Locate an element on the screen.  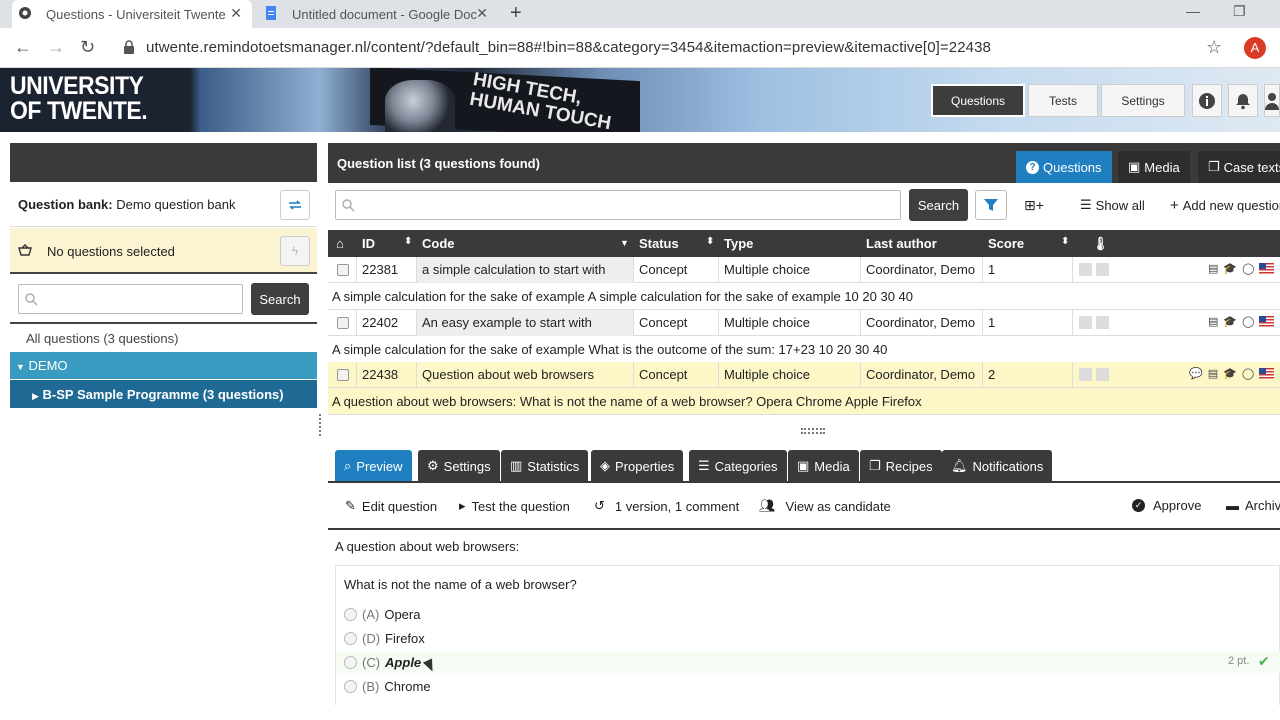
banner-statue-image is located at coordinates (420, 106).